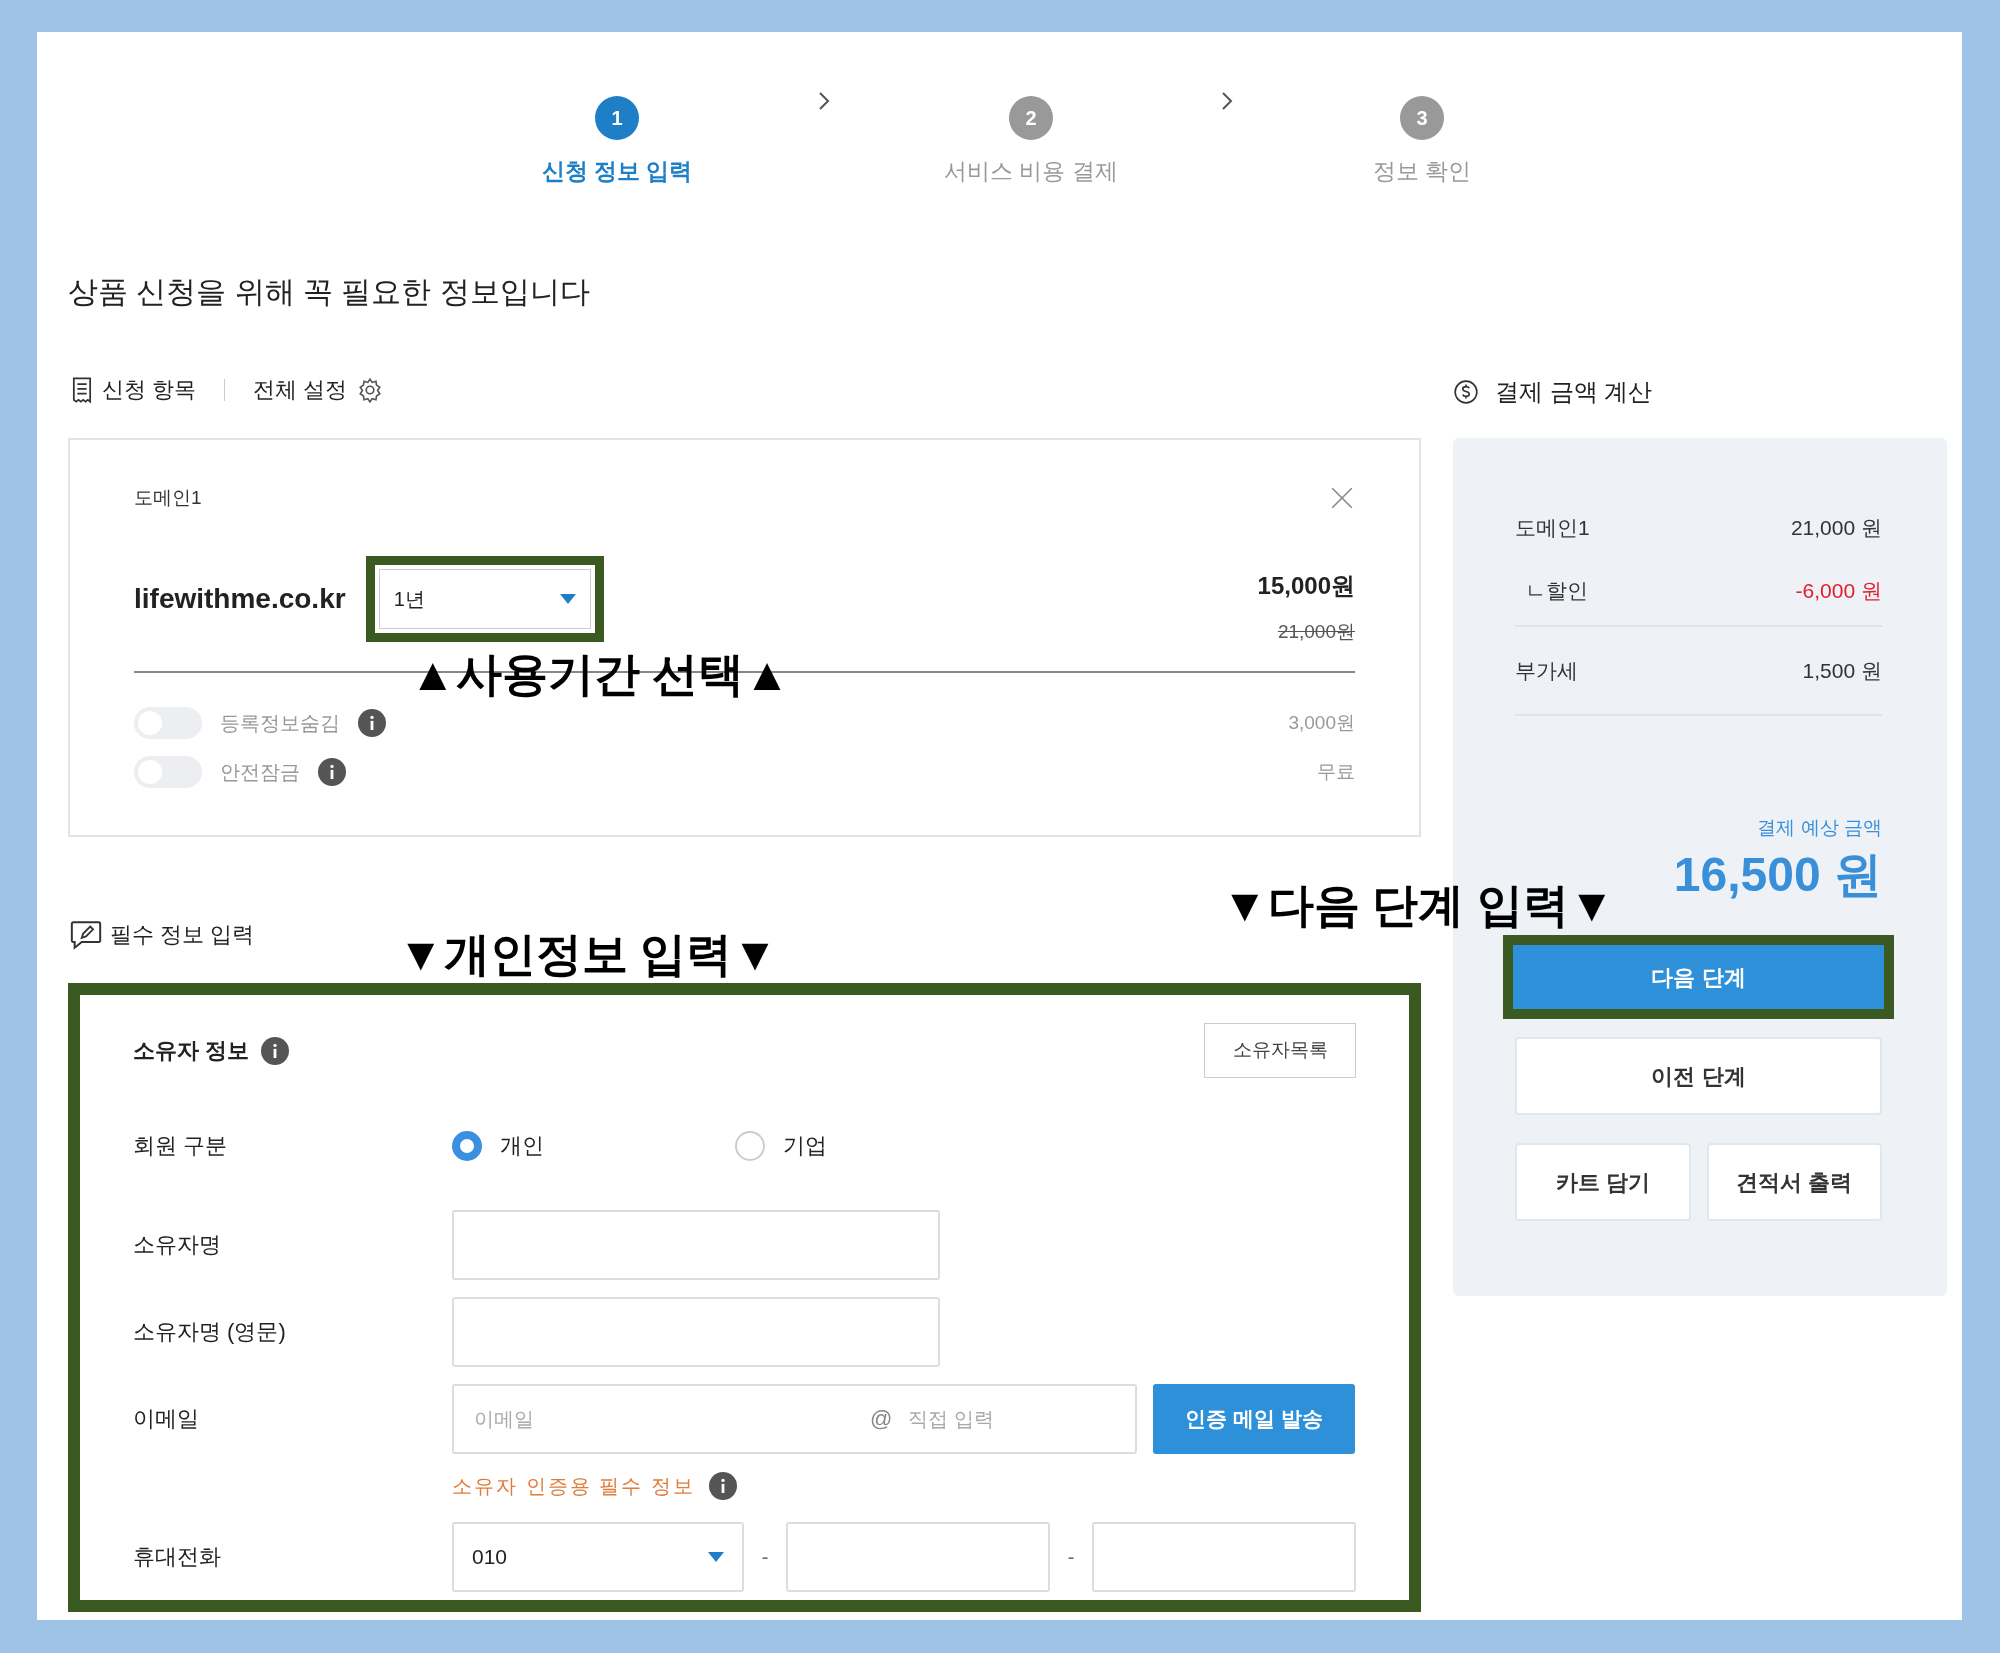 The width and height of the screenshot is (2000, 1653). What do you see at coordinates (1794, 1182) in the screenshot?
I see `action-button: 견적서 출력` at bounding box center [1794, 1182].